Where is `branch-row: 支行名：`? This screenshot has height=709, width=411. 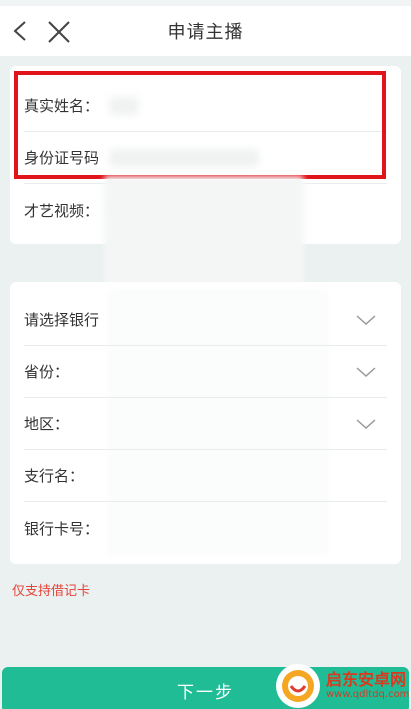
branch-row: 支行名： is located at coordinates (205, 476).